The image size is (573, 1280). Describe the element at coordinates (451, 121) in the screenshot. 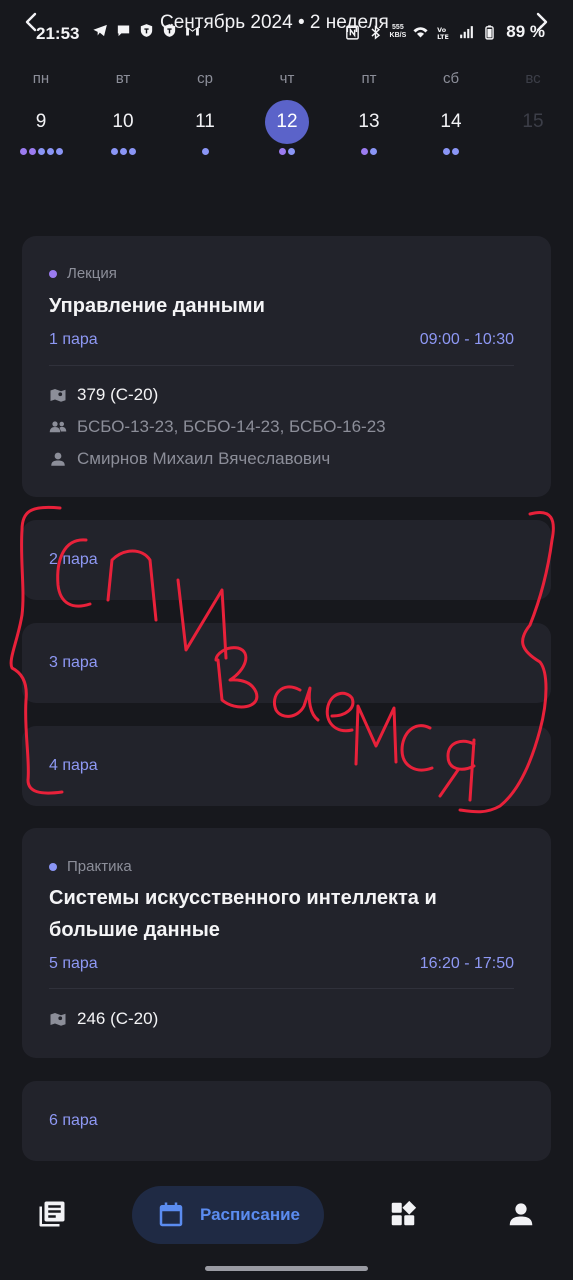

I see `day-number: 14` at that location.